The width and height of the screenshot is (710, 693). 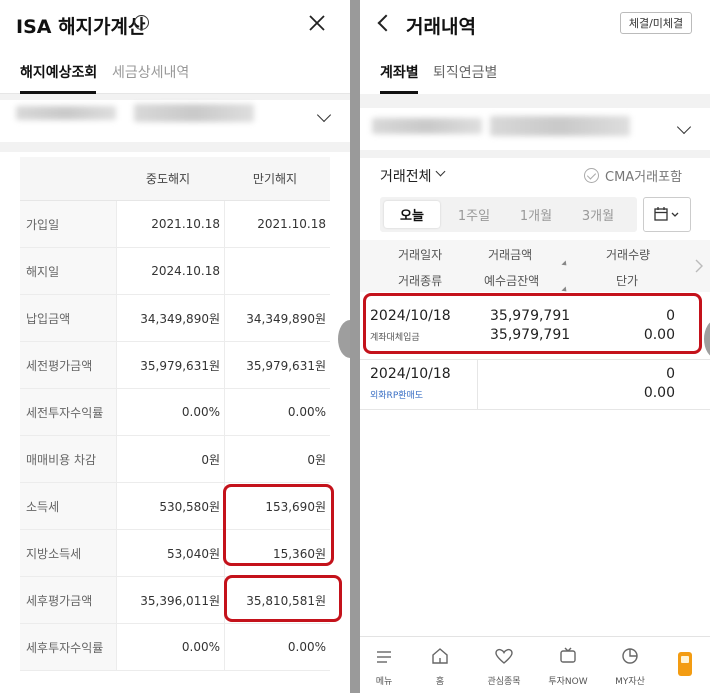 I want to click on home-icon, so click(x=440, y=656).